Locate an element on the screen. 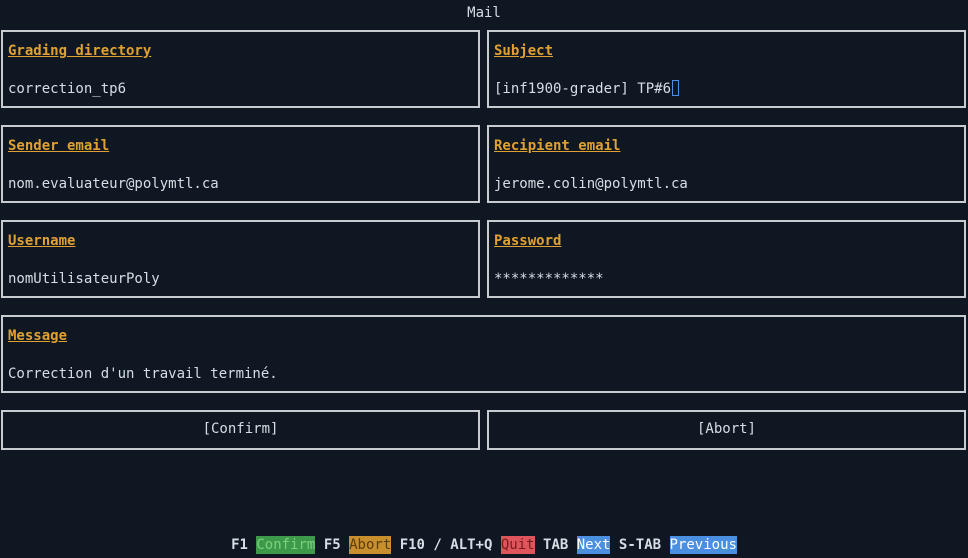  shortcut-key-f10: F10 / ALT+Q is located at coordinates (446, 545).